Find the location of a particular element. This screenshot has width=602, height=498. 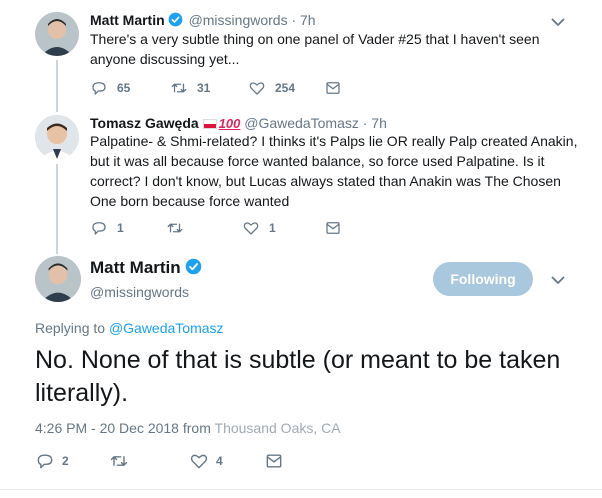

like-count: 1 is located at coordinates (272, 228).